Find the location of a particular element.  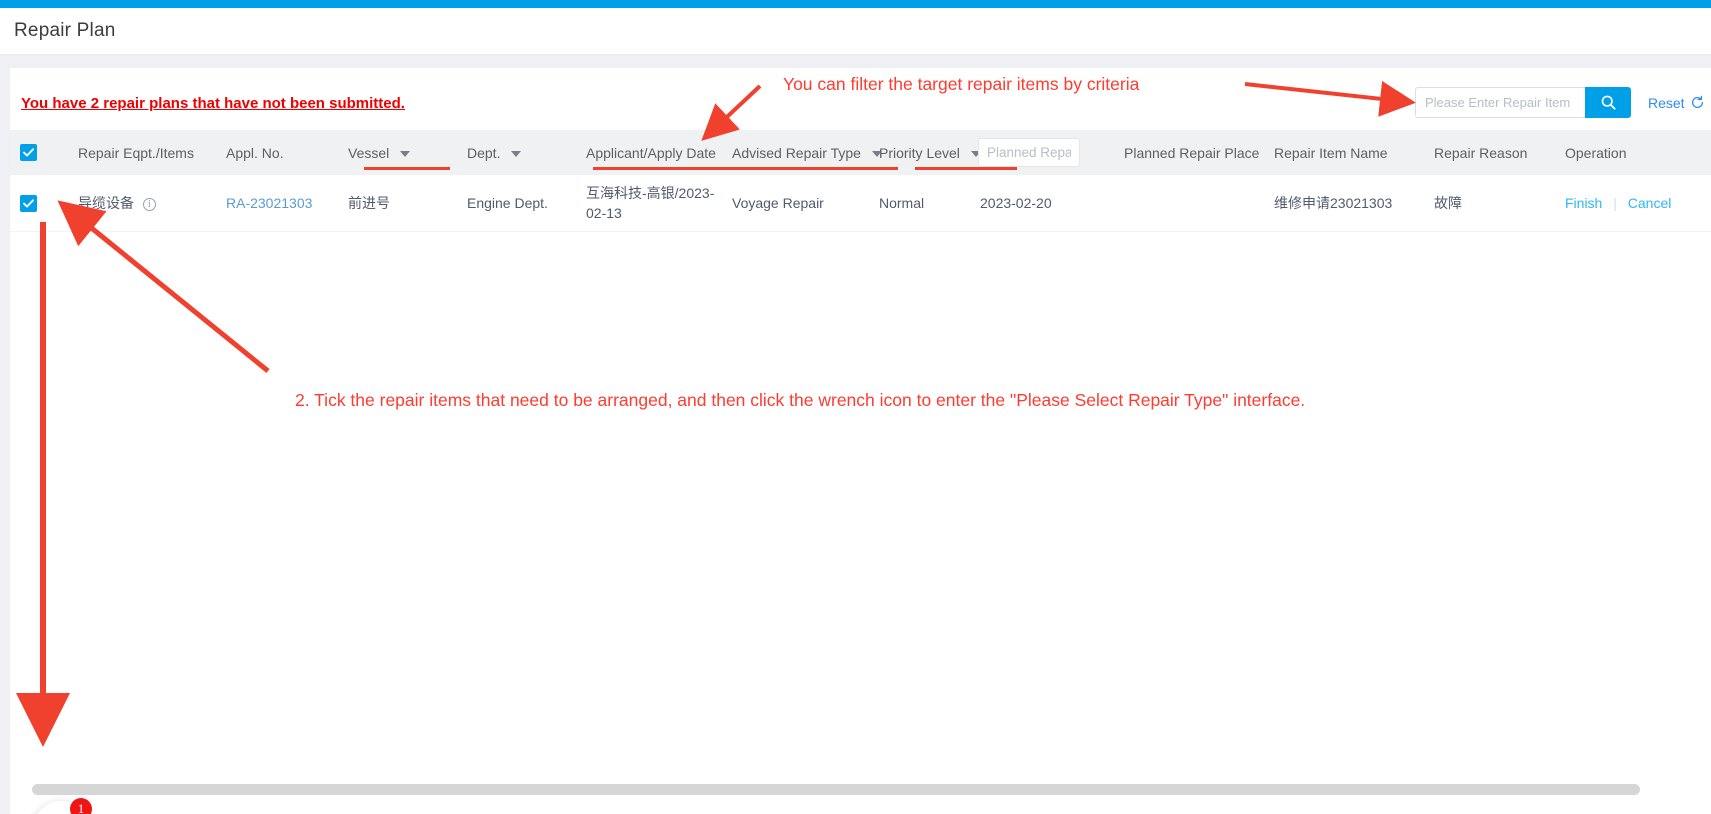

cell-repair-eqpt: 导缆设备 i is located at coordinates (142, 203).